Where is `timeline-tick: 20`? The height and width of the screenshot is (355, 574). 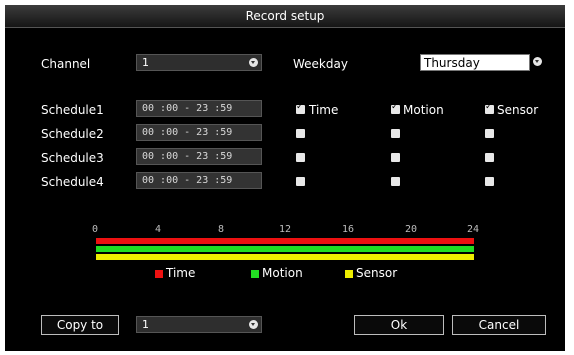 timeline-tick: 20 is located at coordinates (411, 229).